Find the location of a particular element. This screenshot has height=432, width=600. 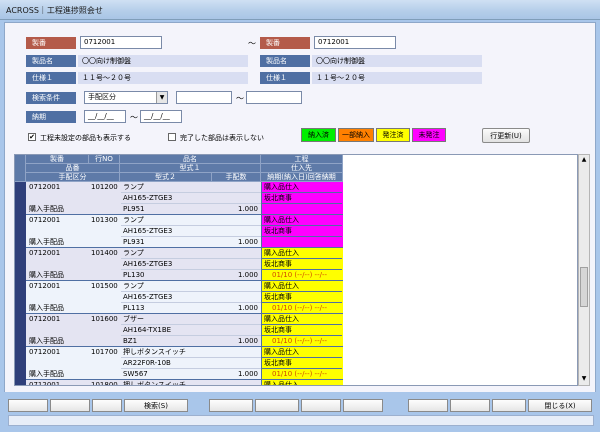

header-kubun: 手配区分 is located at coordinates (73, 177).